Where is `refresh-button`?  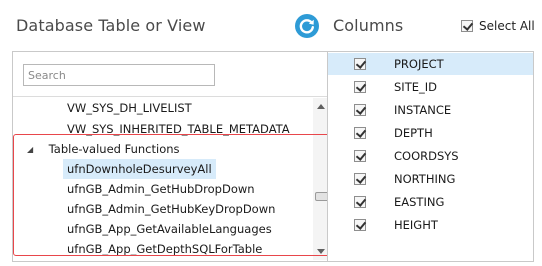 refresh-button is located at coordinates (307, 26).